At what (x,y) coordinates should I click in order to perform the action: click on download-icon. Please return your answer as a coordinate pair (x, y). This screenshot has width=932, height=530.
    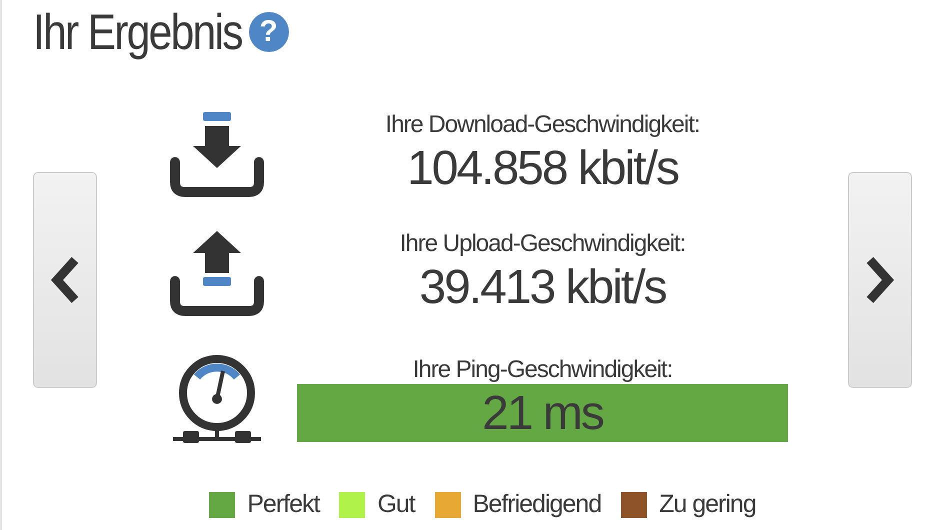
    Looking at the image, I should click on (217, 154).